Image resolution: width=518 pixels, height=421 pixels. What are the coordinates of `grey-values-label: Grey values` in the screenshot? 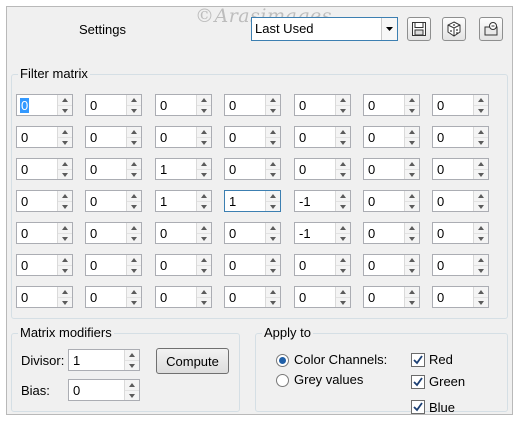 It's located at (328, 379).